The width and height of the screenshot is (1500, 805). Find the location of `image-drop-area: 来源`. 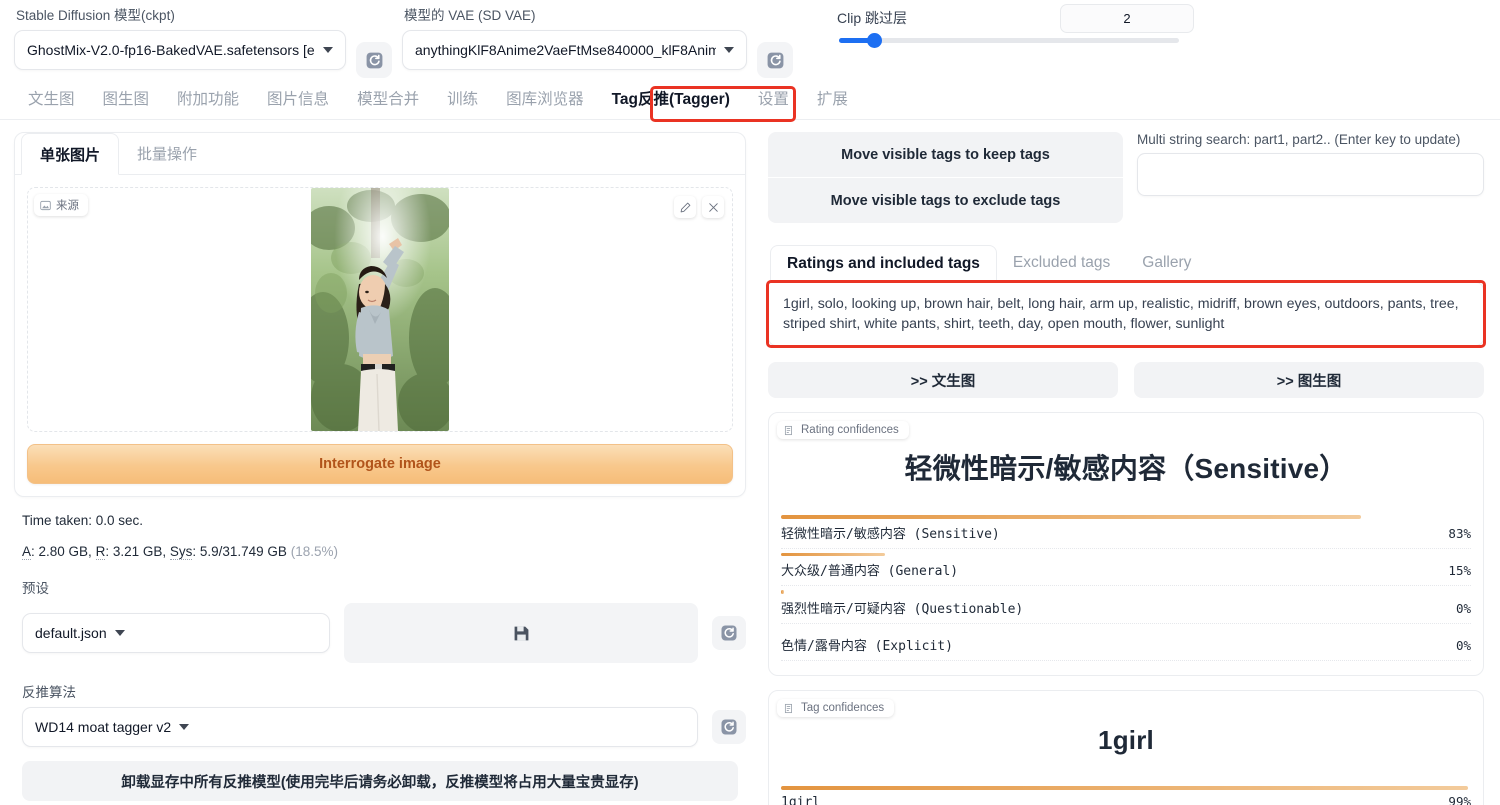

image-drop-area: 来源 is located at coordinates (380, 309).